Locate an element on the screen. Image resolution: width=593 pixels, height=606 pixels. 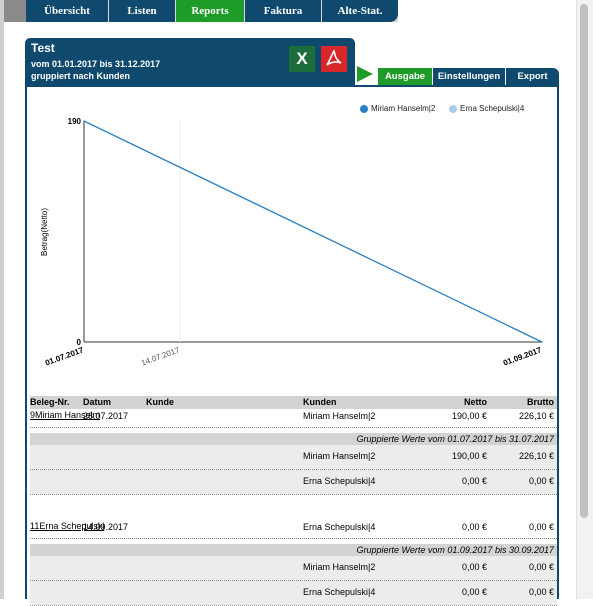
x-tick-label: 01.09.2017 is located at coordinates (522, 356).